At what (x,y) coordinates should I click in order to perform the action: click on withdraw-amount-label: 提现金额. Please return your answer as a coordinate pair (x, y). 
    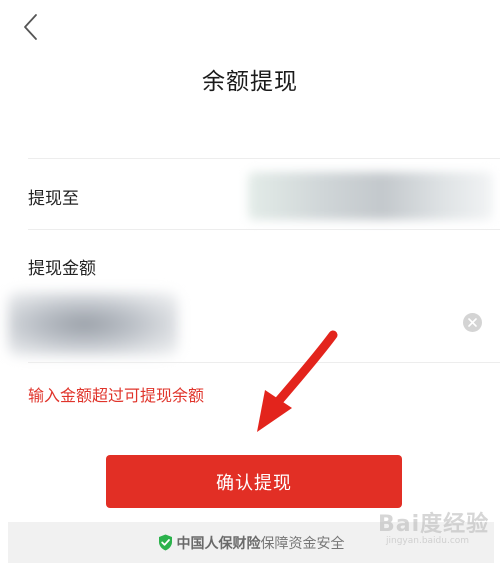
    Looking at the image, I should click on (62, 269).